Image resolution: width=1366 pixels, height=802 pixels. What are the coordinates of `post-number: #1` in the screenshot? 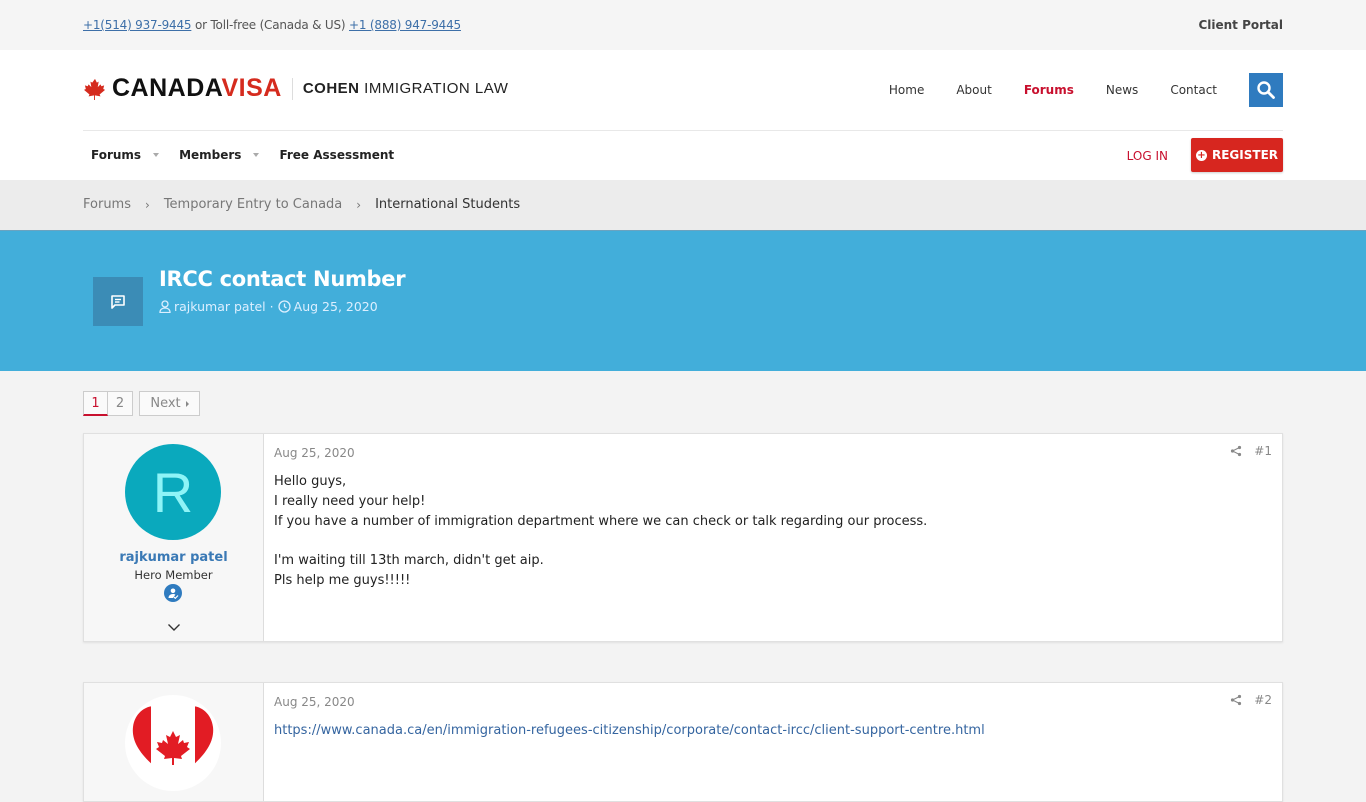 It's located at (1263, 451).